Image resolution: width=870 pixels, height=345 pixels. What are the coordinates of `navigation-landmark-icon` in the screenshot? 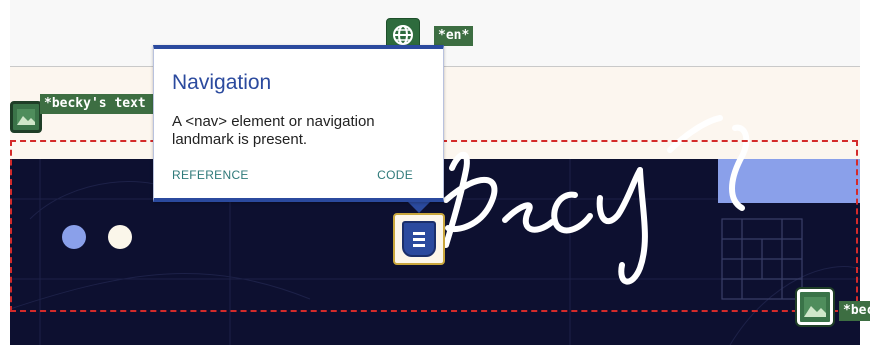 It's located at (419, 239).